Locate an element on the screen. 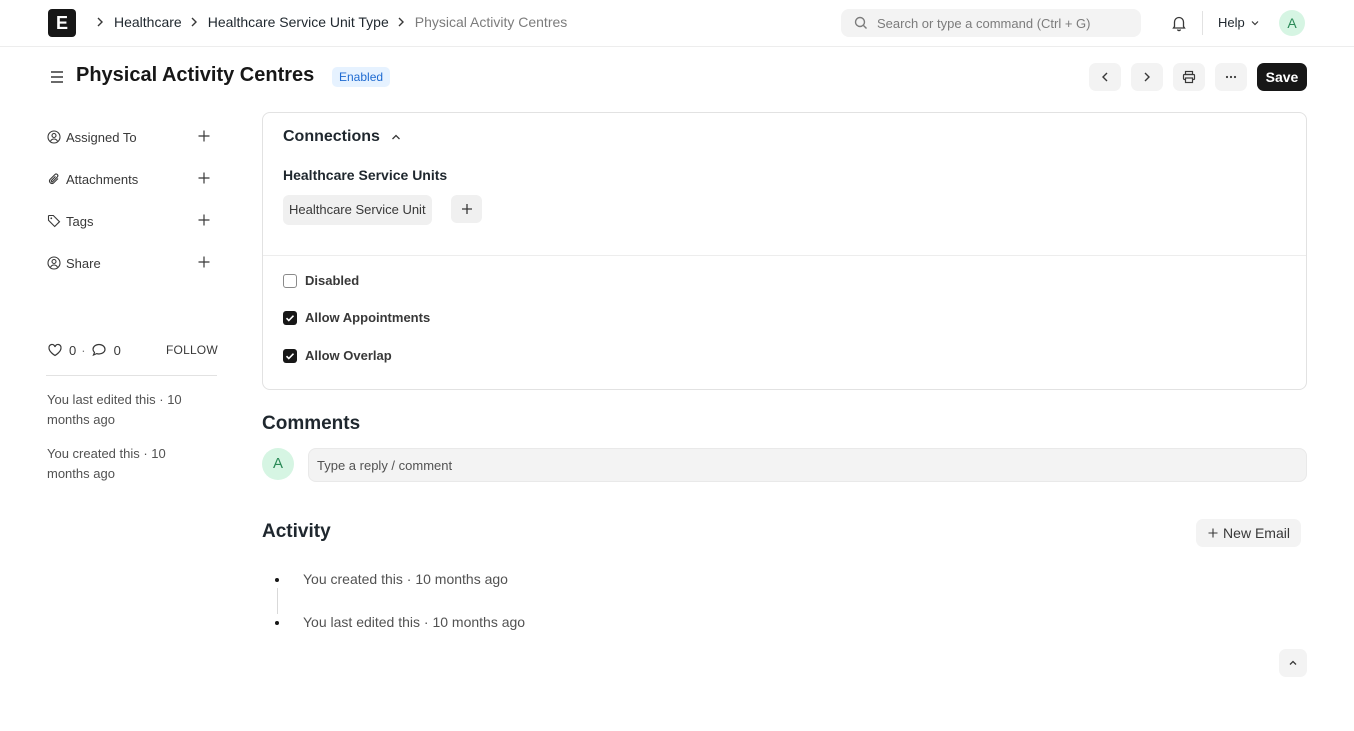 This screenshot has width=1354, height=731. follow-button: FOLLOW is located at coordinates (192, 350).